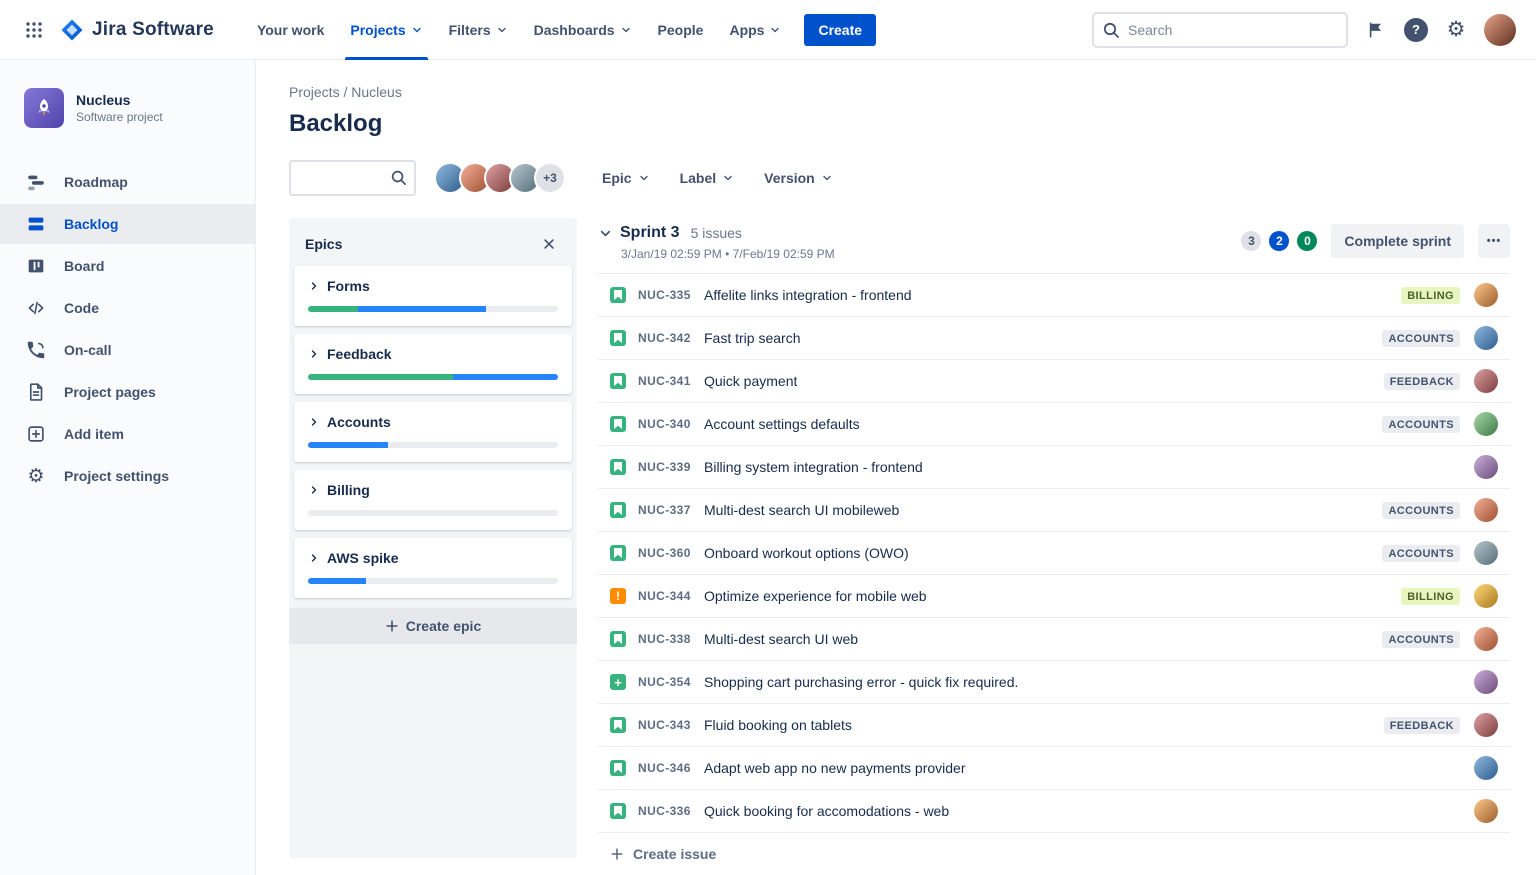  Describe the element at coordinates (664, 682) in the screenshot. I see `issue-key: NUC-354` at that location.